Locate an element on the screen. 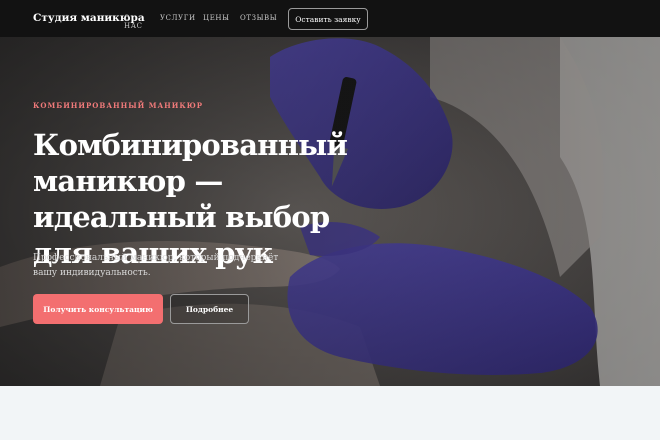 The image size is (660, 440). more-details-button: Подробнее is located at coordinates (209, 309).